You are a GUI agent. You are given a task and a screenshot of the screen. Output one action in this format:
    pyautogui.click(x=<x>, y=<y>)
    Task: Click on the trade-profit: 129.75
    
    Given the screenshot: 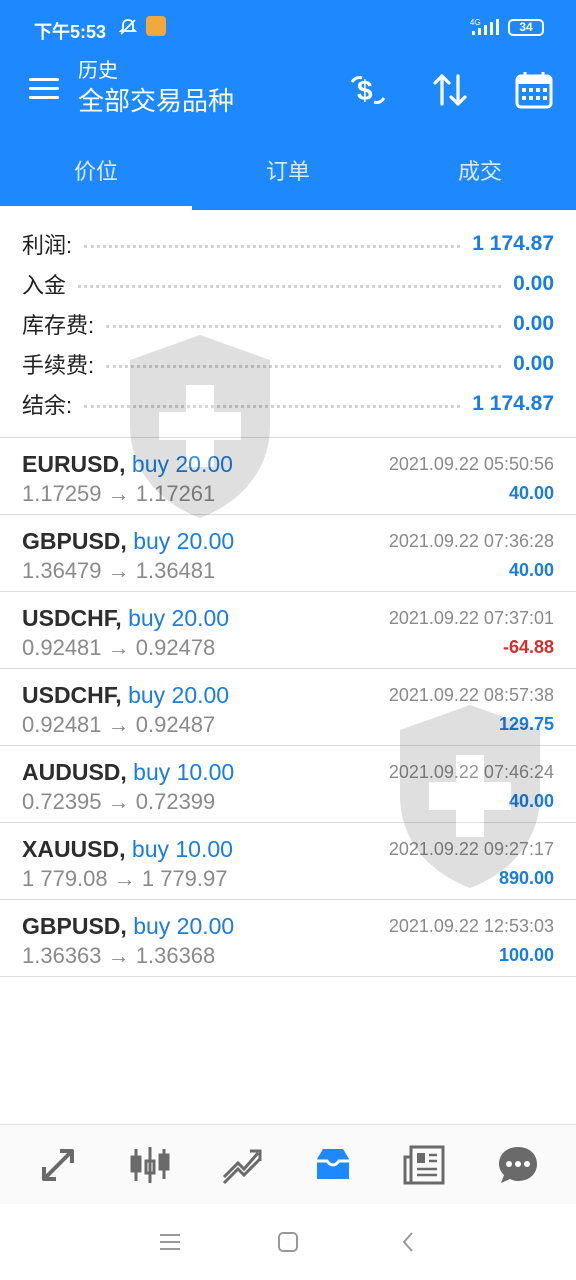 What is the action you would take?
    pyautogui.click(x=526, y=724)
    